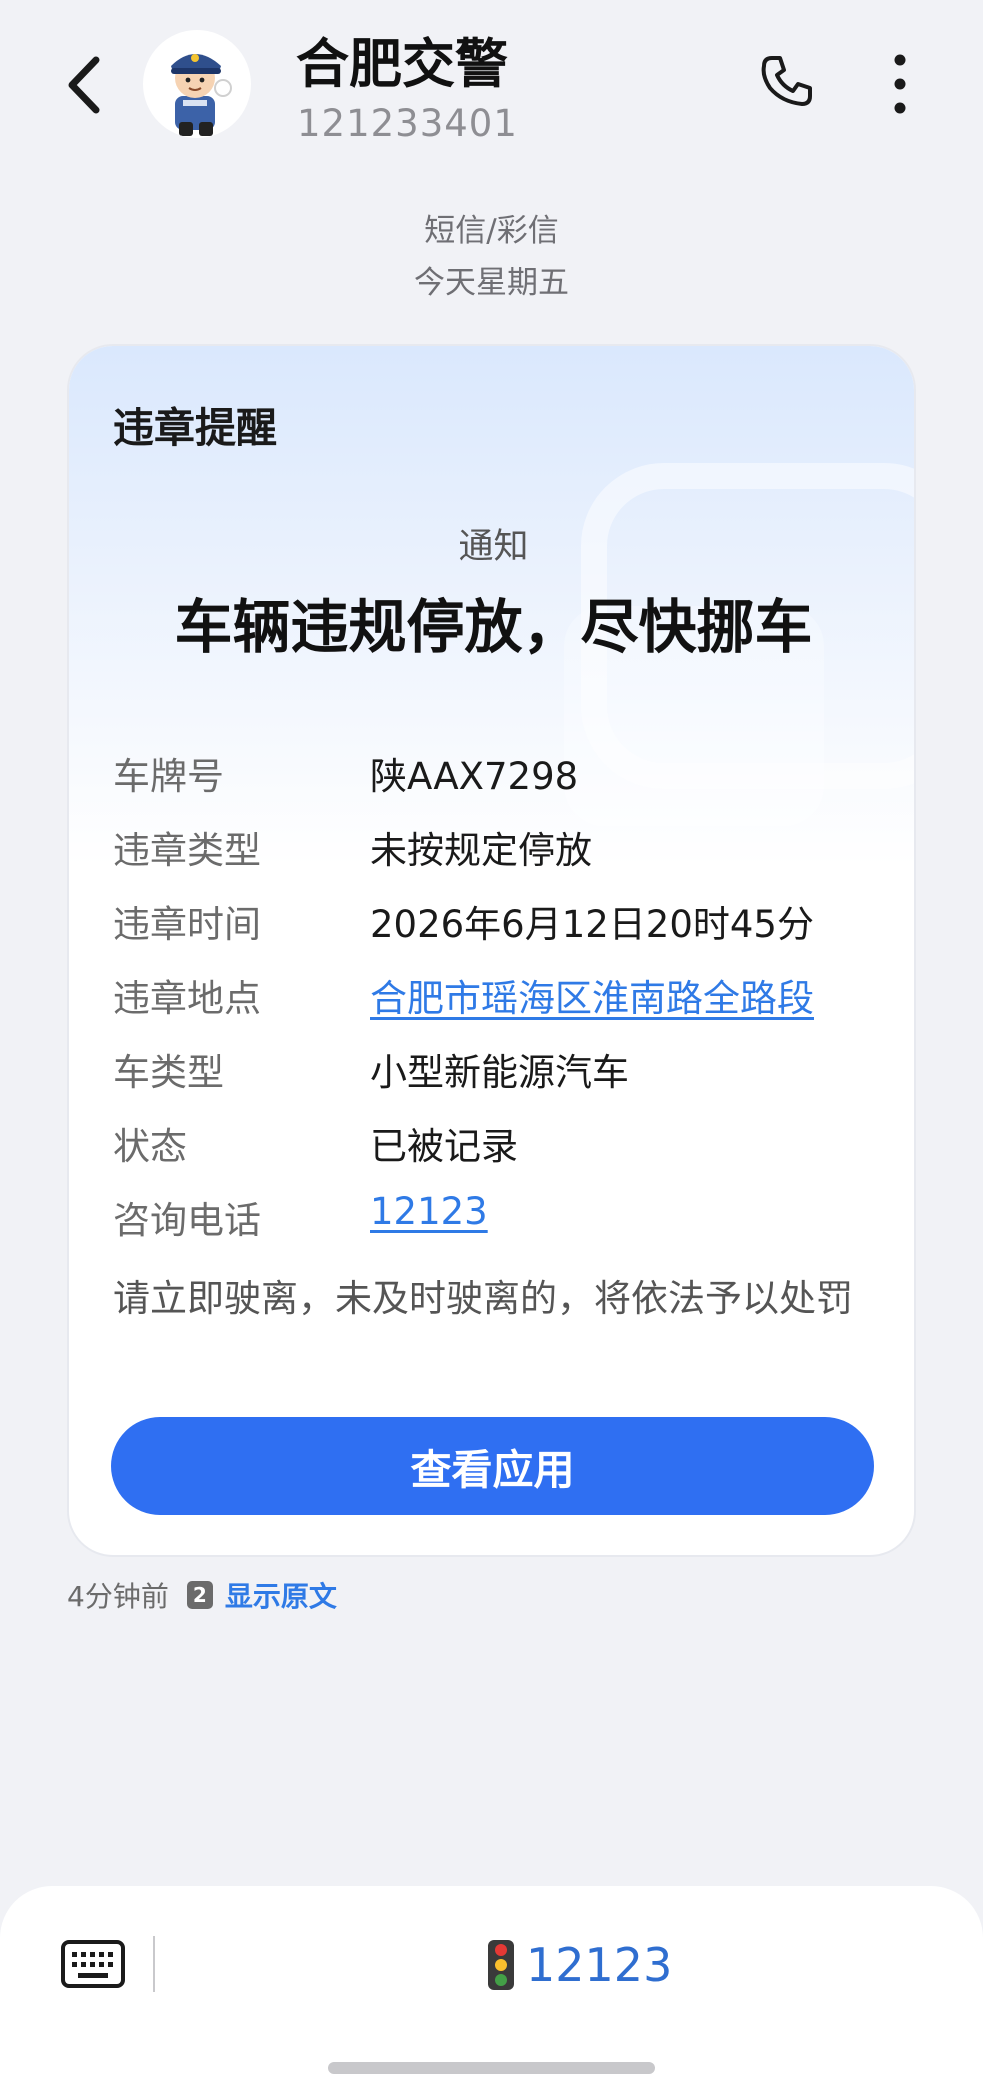 This screenshot has width=983, height=2100. I want to click on detail-row-violation-time: 违章时间 2026年6月12日20时45分, so click(503, 931).